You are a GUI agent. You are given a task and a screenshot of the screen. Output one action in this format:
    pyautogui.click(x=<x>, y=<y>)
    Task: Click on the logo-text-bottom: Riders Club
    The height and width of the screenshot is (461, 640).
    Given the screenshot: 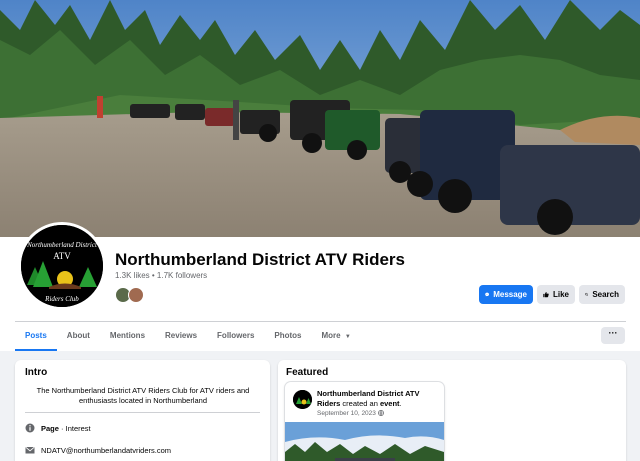 What is the action you would take?
    pyautogui.click(x=61, y=299)
    